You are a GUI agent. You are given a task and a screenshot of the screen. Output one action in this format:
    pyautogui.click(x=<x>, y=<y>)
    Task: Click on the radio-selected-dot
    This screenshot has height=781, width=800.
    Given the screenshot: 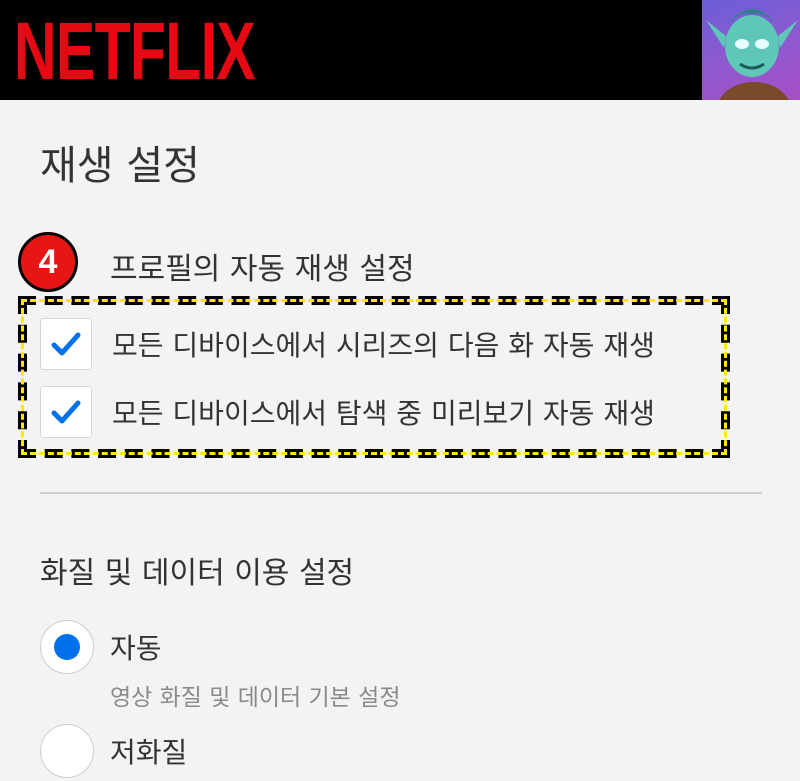 What is the action you would take?
    pyautogui.click(x=67, y=647)
    